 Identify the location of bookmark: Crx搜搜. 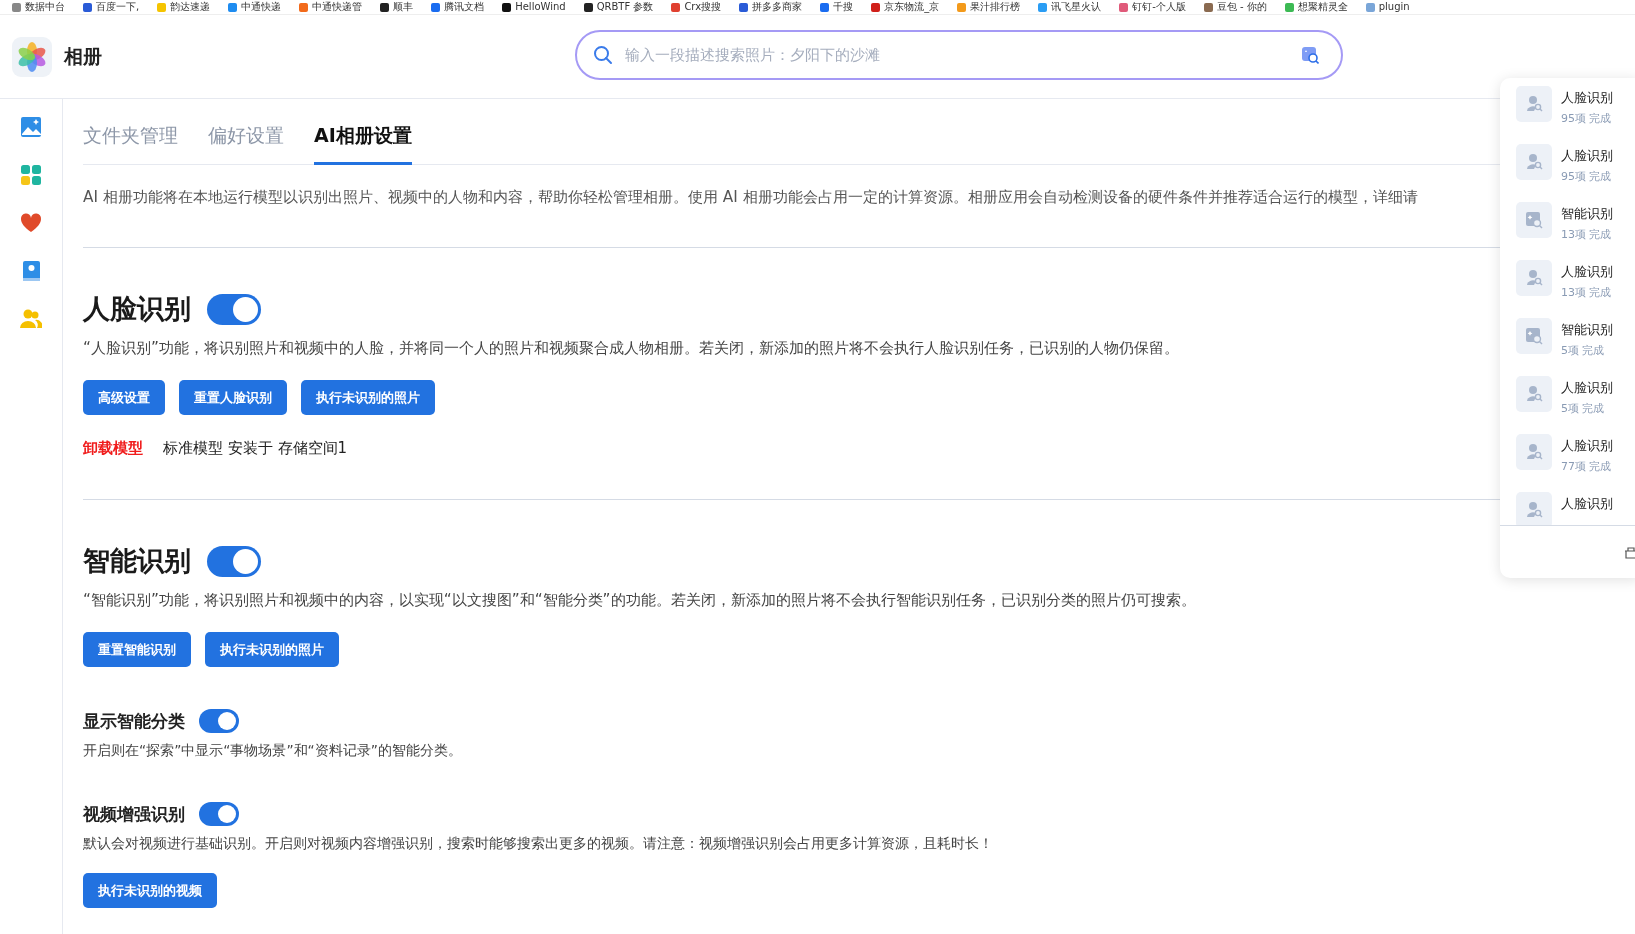
(696, 7).